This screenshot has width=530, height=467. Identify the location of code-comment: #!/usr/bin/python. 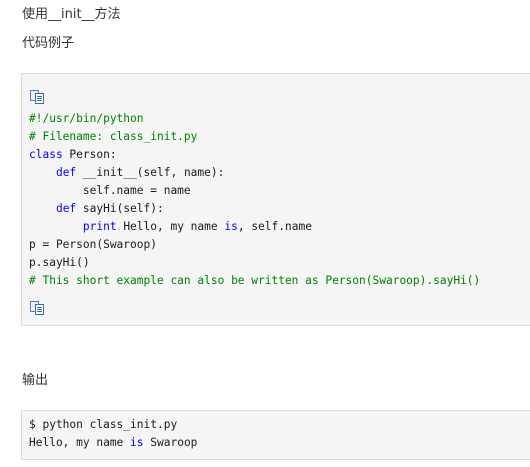
(86, 118).